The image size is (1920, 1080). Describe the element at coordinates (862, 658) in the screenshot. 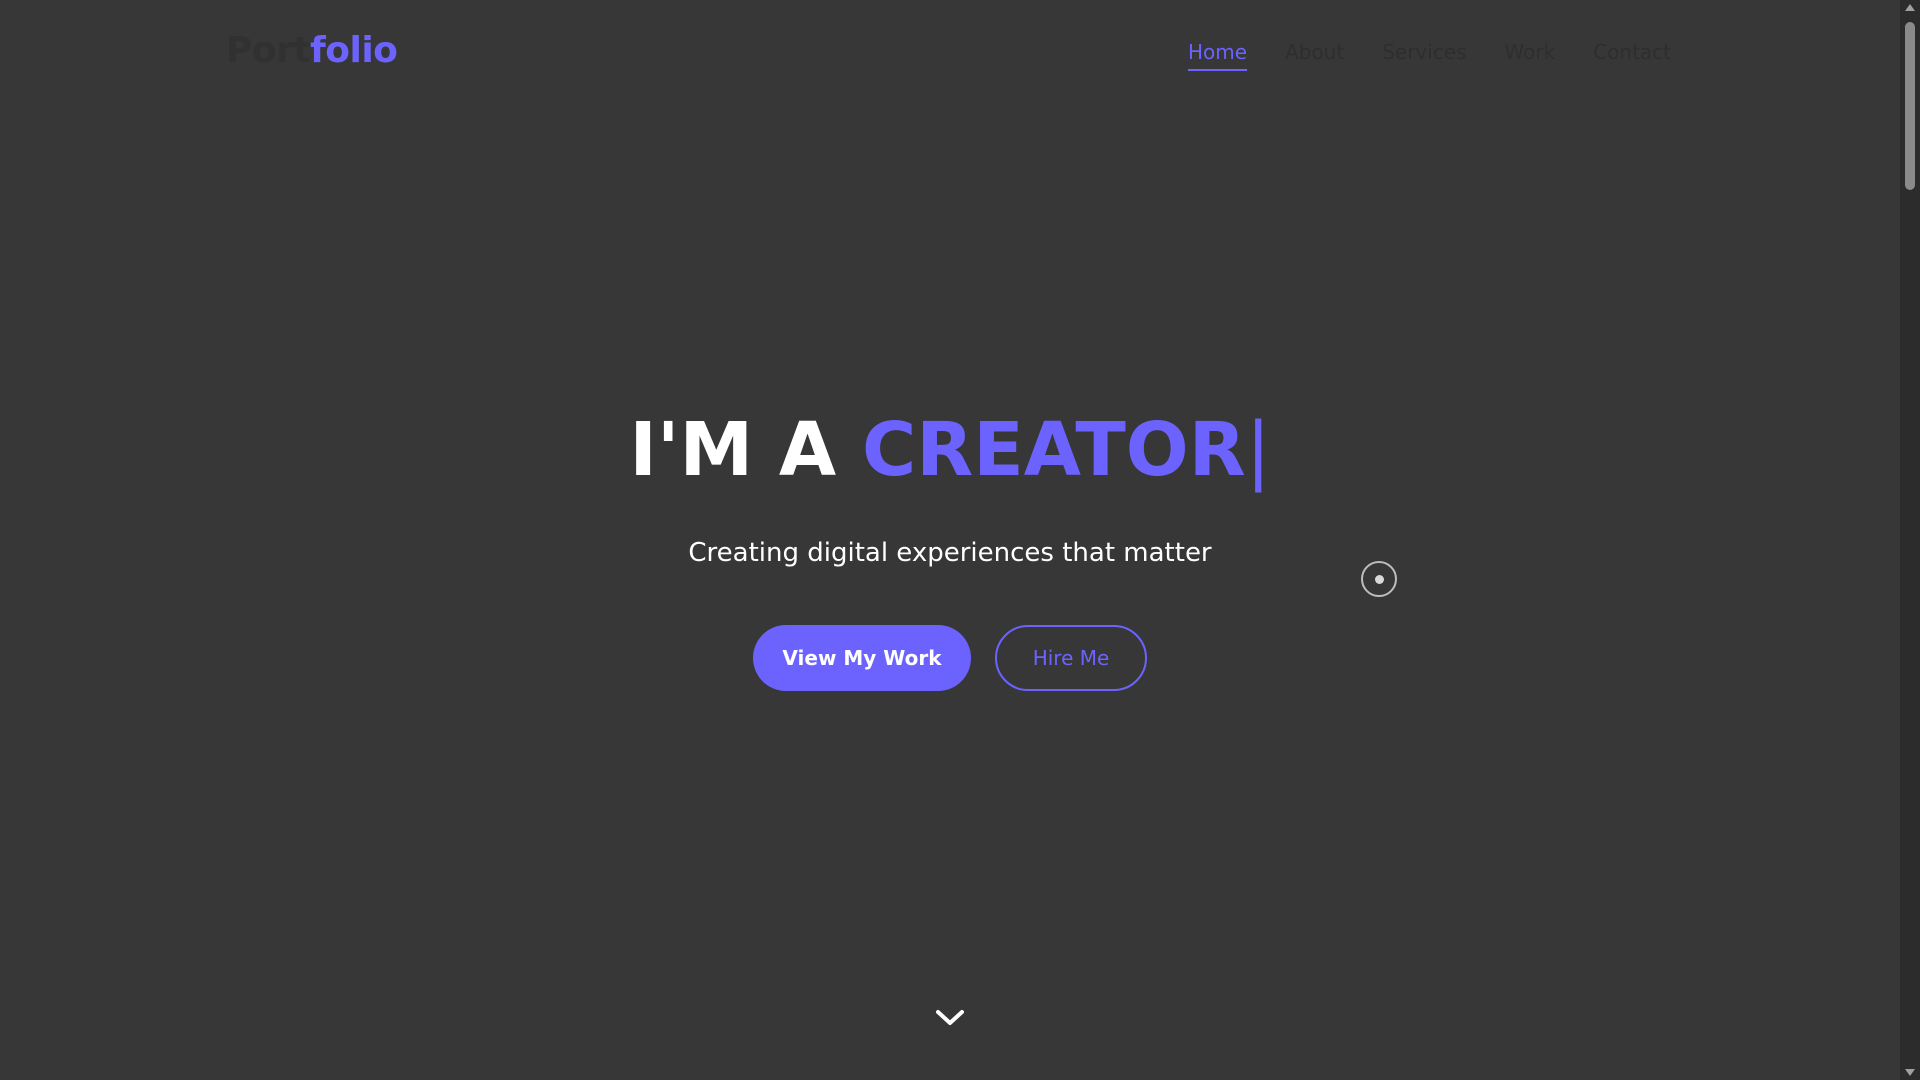

I see `view-my-work-button: View My Work` at that location.